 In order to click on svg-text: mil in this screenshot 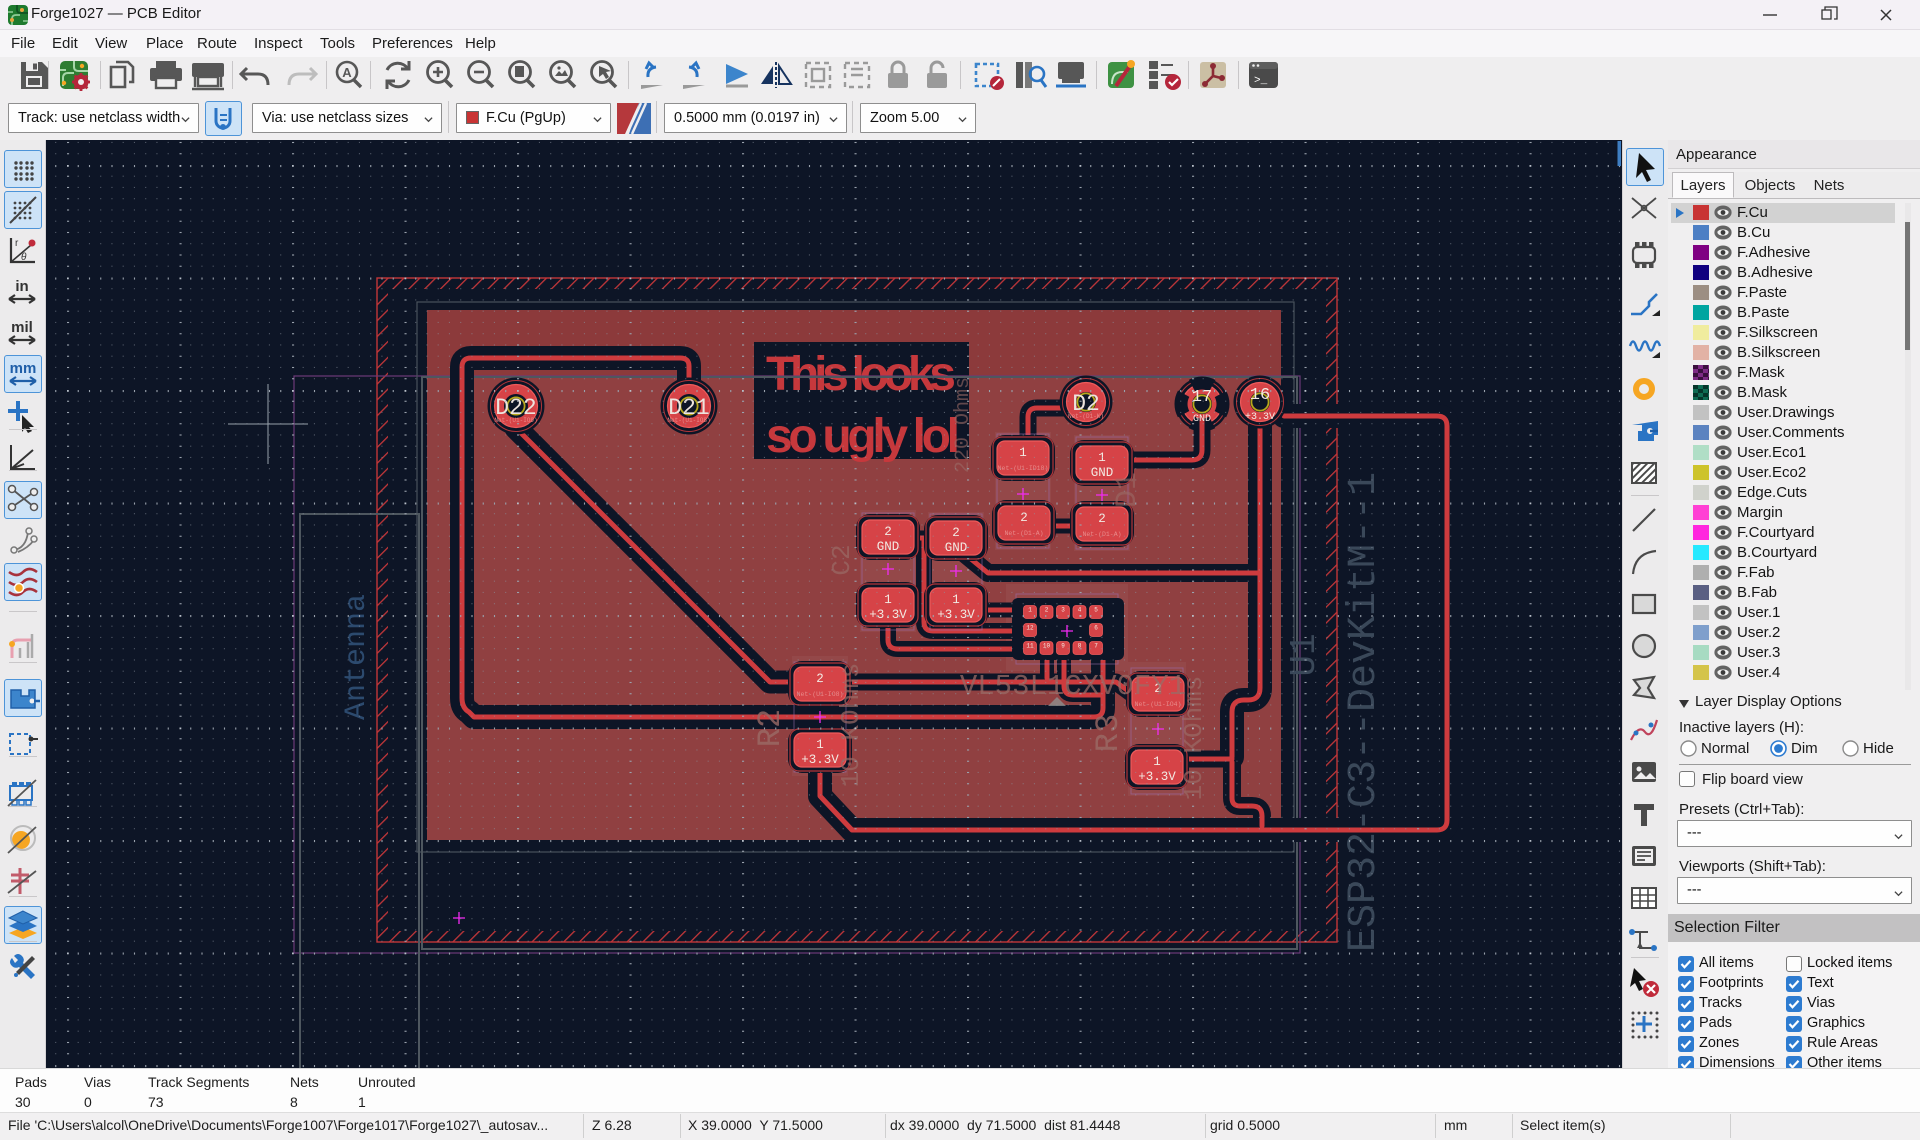, I will do `click(22, 327)`.